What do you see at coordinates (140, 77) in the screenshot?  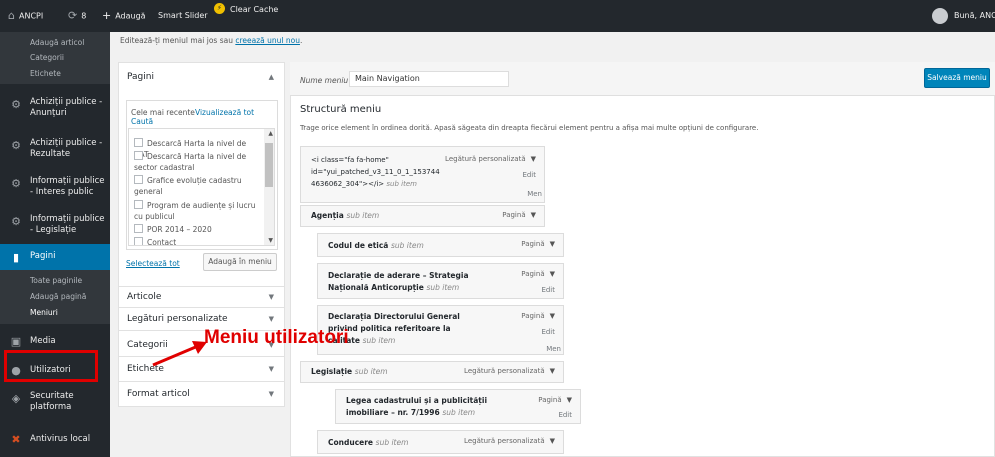 I see `pages-metabox-title: Pagini` at bounding box center [140, 77].